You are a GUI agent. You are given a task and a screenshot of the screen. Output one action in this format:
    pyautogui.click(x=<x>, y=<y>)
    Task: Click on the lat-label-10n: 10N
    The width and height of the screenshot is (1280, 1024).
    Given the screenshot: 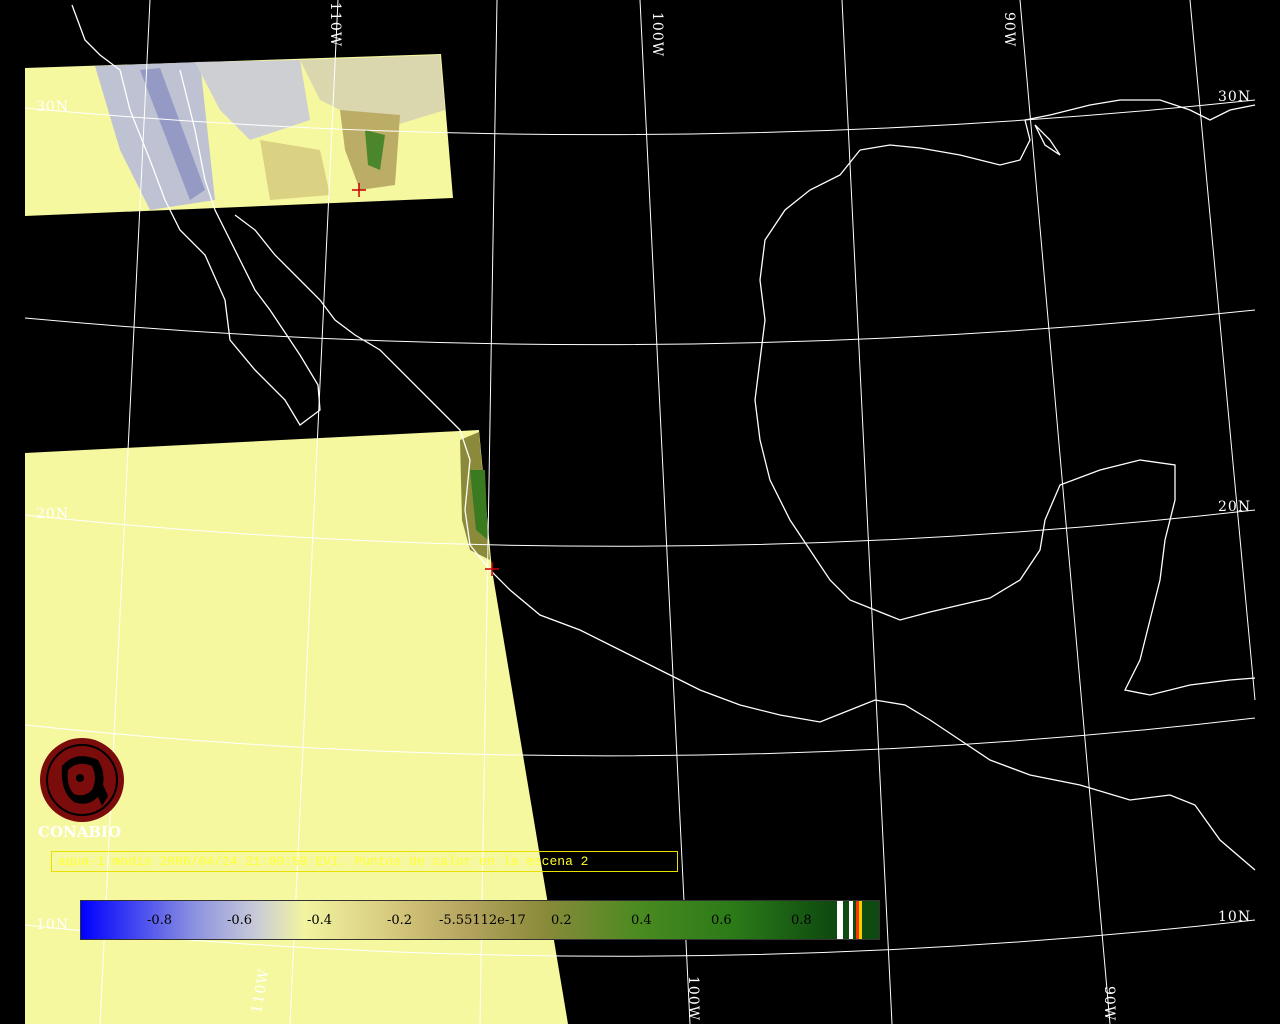 What is the action you would take?
    pyautogui.click(x=53, y=925)
    